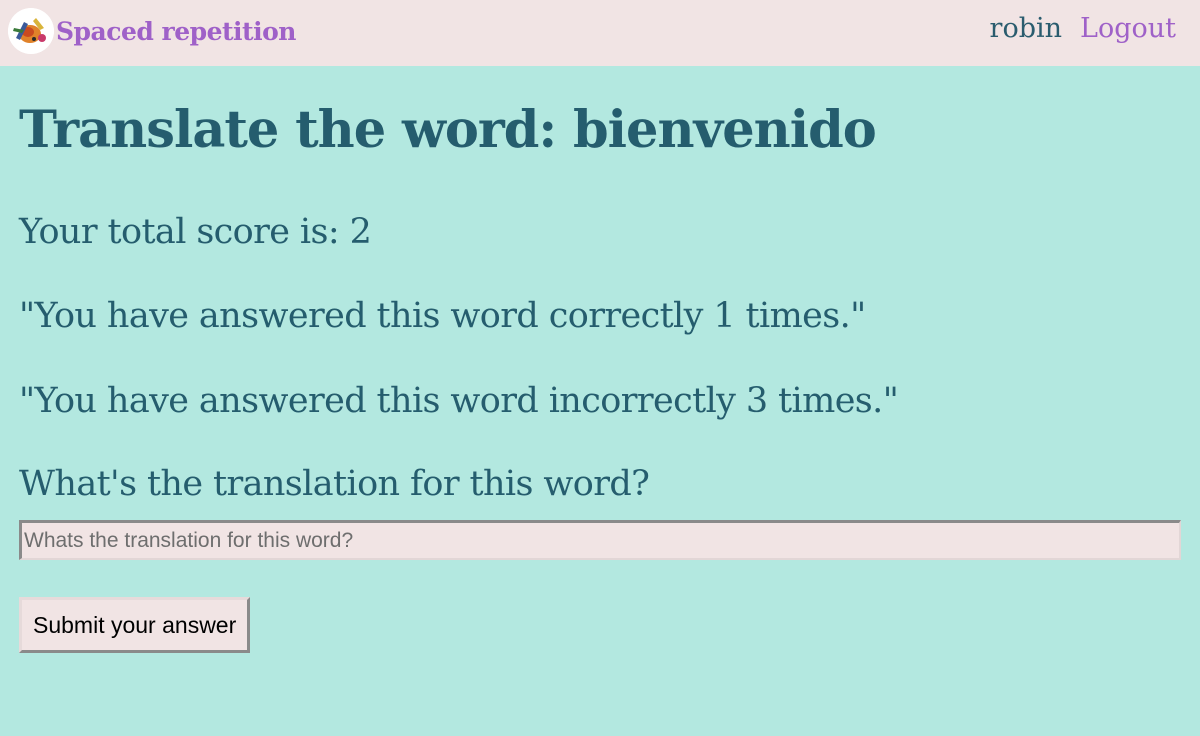 The width and height of the screenshot is (1200, 736). Describe the element at coordinates (176, 31) in the screenshot. I see `app-title: Spaced repetition` at that location.